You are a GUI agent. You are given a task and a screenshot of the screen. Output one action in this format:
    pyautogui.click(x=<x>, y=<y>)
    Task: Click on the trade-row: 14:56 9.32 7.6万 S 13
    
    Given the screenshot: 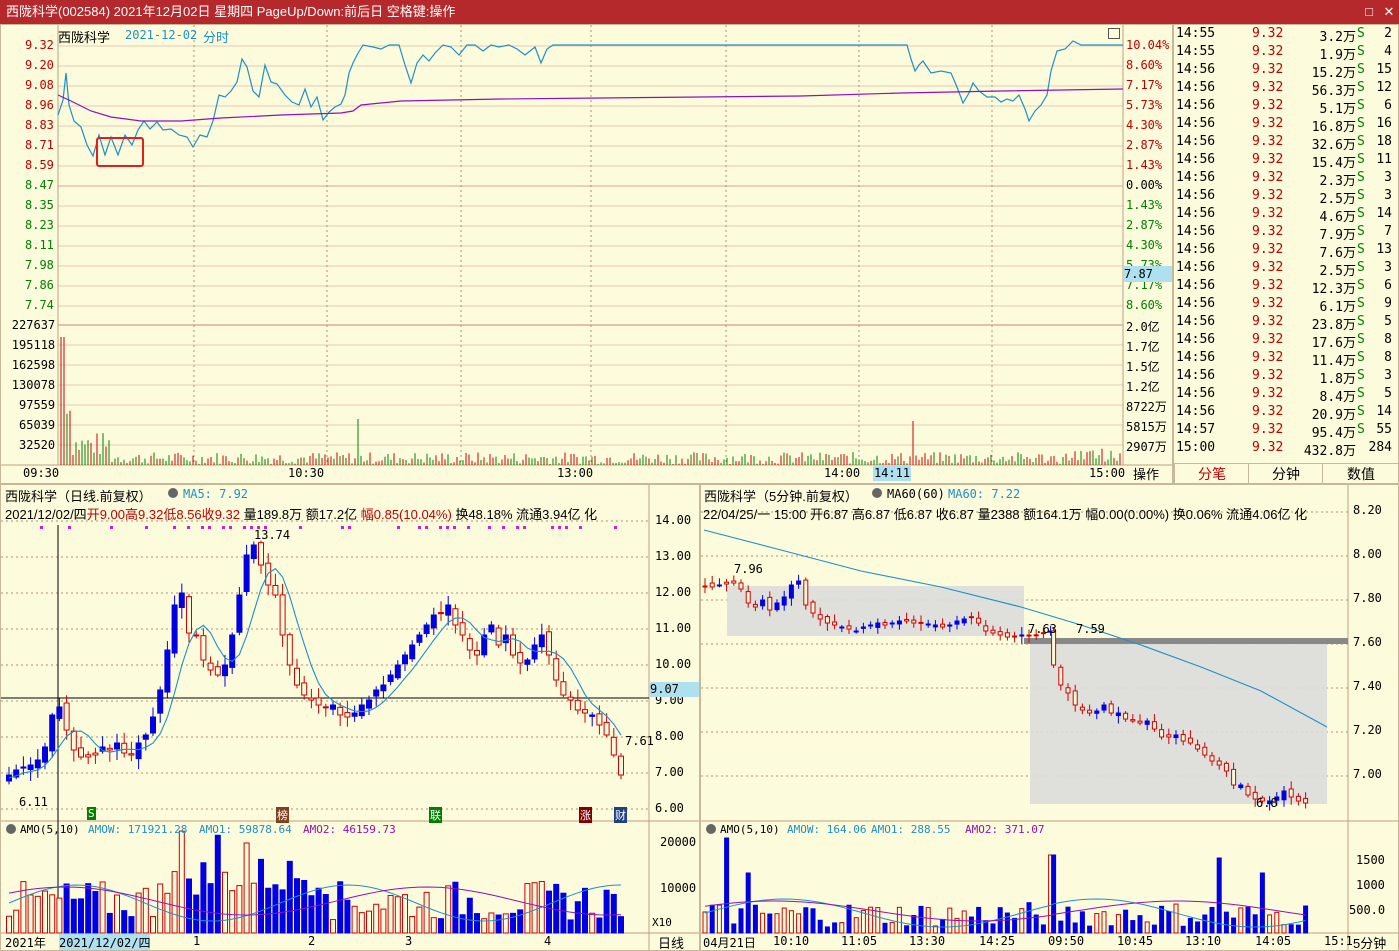 What is the action you would take?
    pyautogui.click(x=1286, y=251)
    